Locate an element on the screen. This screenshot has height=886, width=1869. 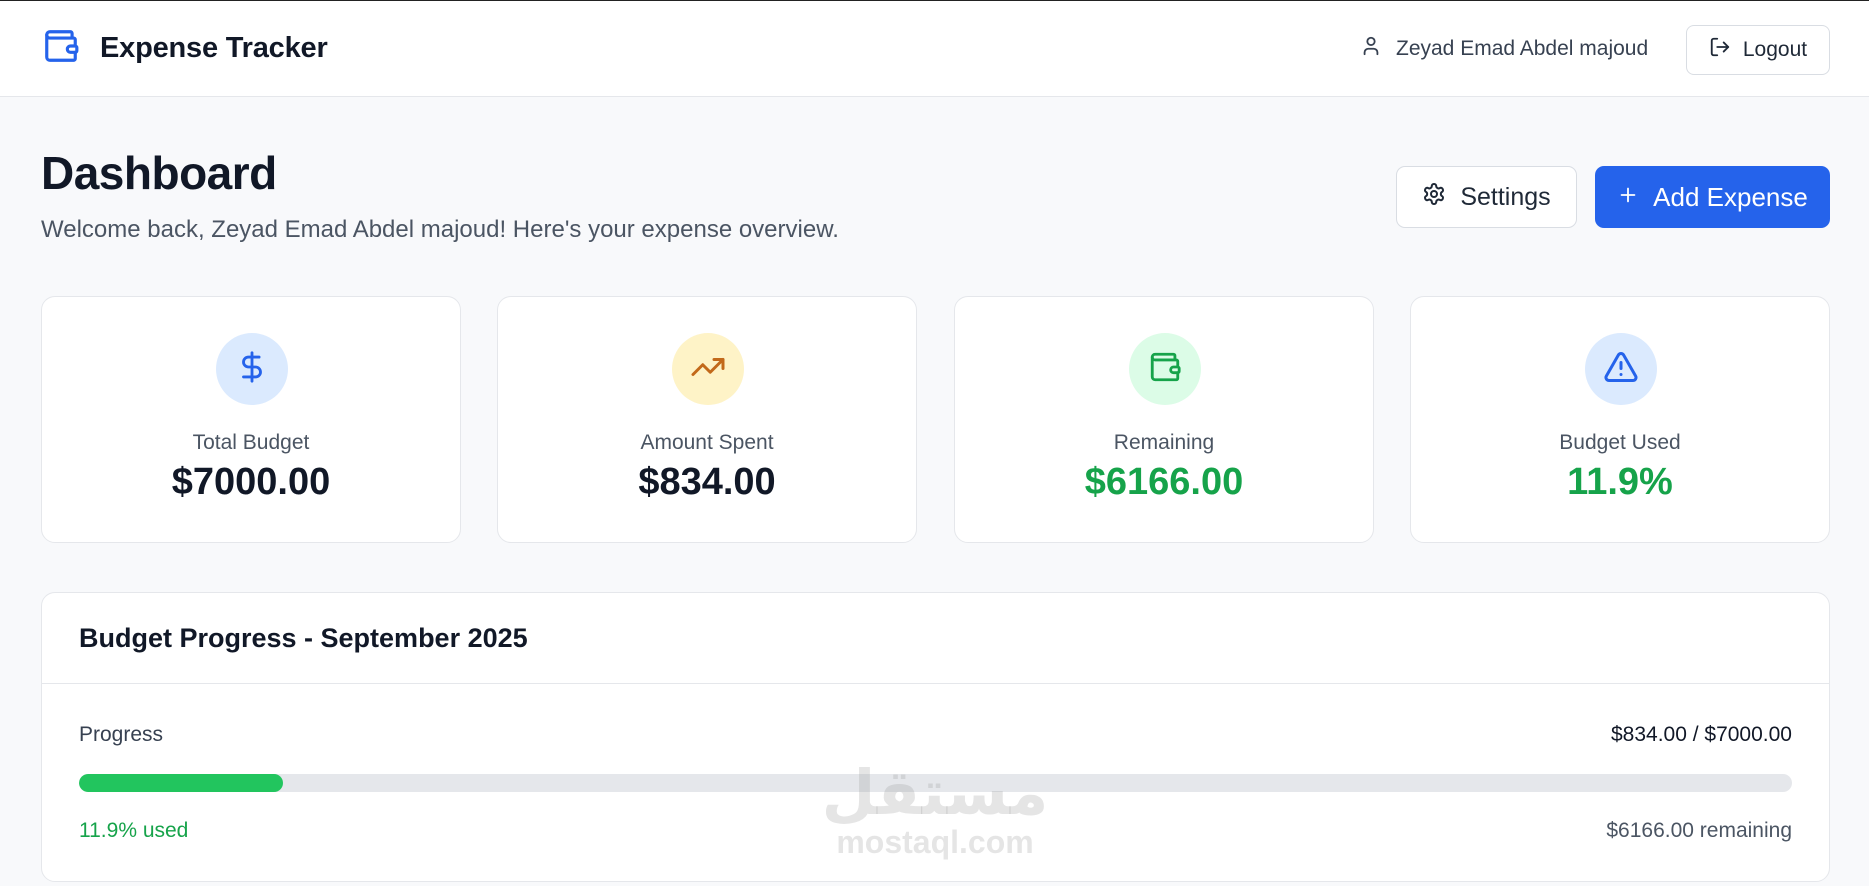
stat-card-remaining: Remaining $6166.00 is located at coordinates (1164, 419).